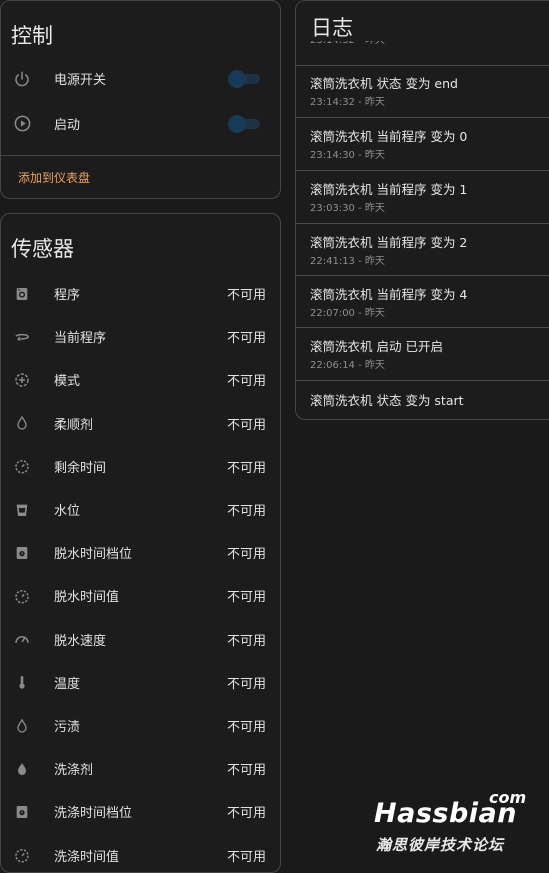 Image resolution: width=549 pixels, height=873 pixels. Describe the element at coordinates (80, 339) in the screenshot. I see `sensor-label: 当前程序` at that location.